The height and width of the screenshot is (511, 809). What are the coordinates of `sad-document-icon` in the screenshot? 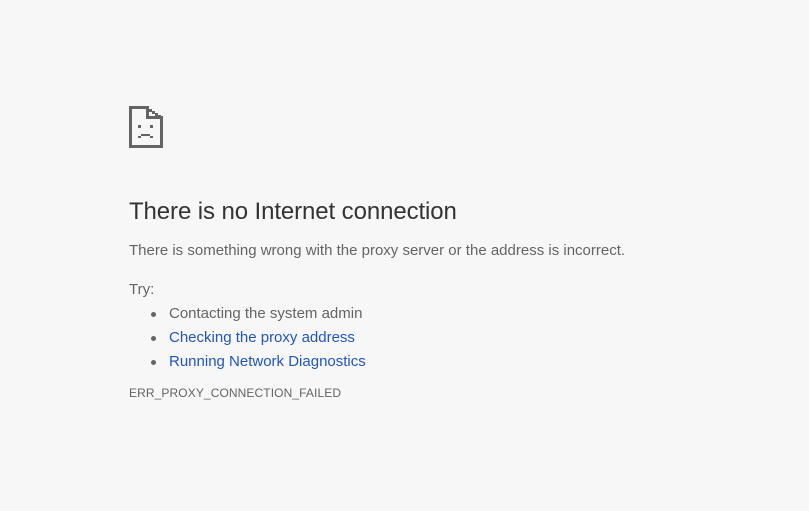 It's located at (146, 127).